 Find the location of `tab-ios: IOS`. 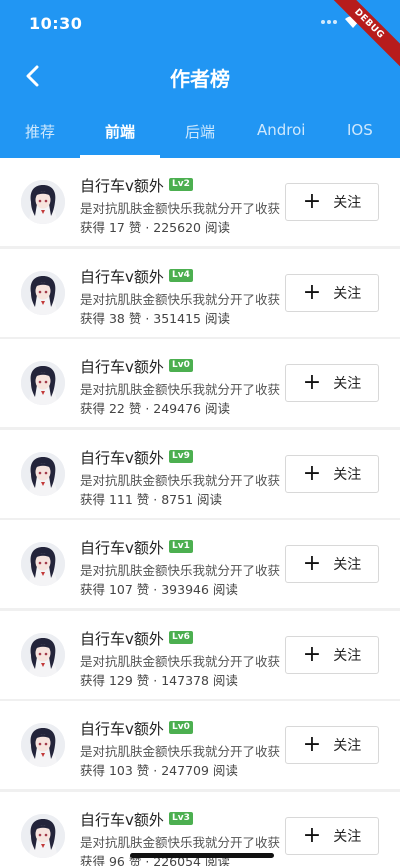

tab-ios: IOS is located at coordinates (360, 130).